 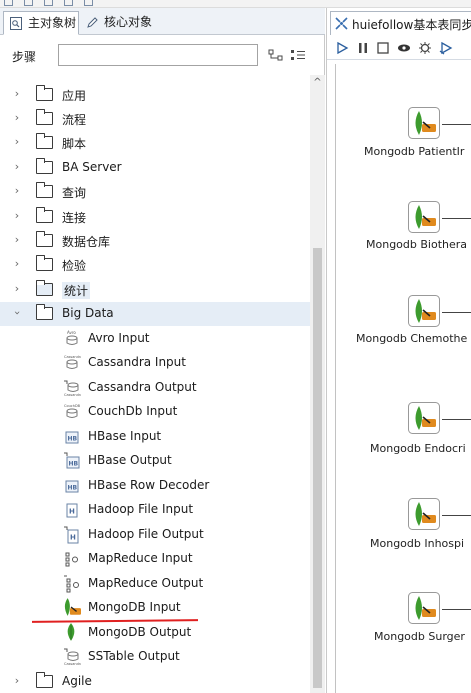 What do you see at coordinates (425, 48) in the screenshot?
I see `debug-icon` at bounding box center [425, 48].